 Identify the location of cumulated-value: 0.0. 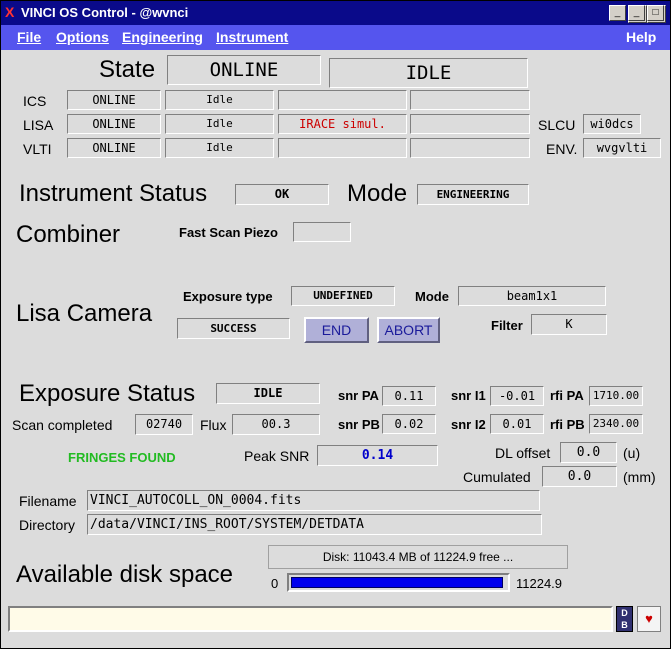
(579, 476).